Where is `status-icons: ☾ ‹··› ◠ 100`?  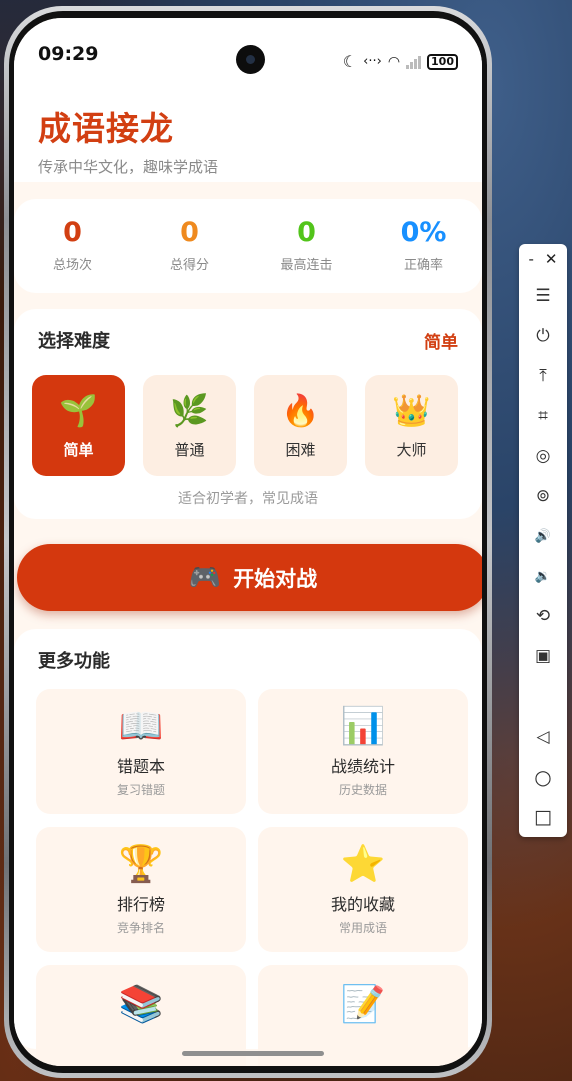
status-icons: ☾ ‹··› ◠ 100 is located at coordinates (400, 61).